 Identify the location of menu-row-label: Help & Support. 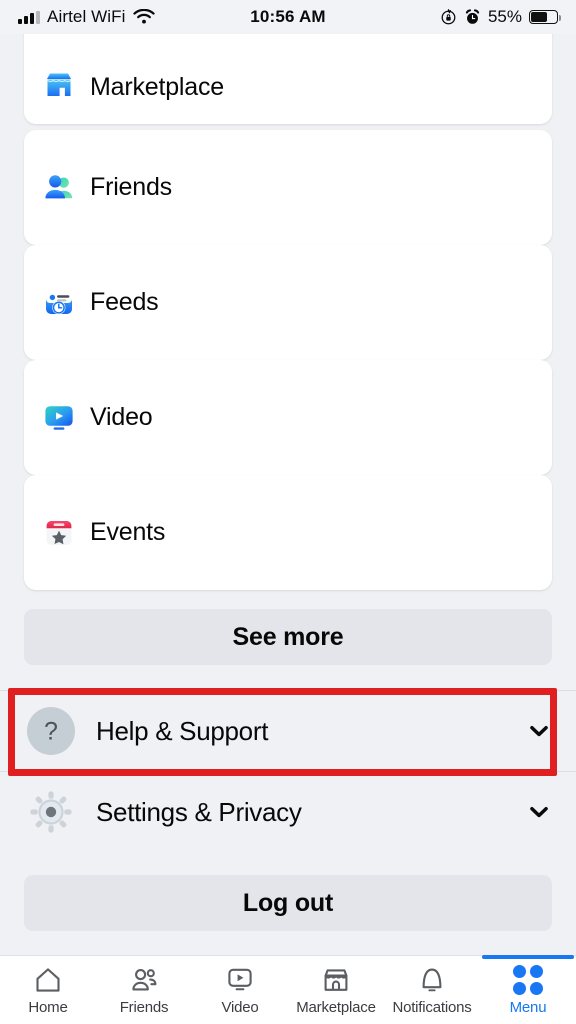
(182, 730).